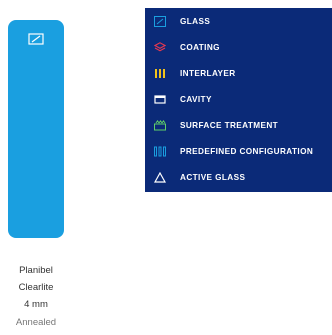  I want to click on interlayer-icon, so click(160, 73).